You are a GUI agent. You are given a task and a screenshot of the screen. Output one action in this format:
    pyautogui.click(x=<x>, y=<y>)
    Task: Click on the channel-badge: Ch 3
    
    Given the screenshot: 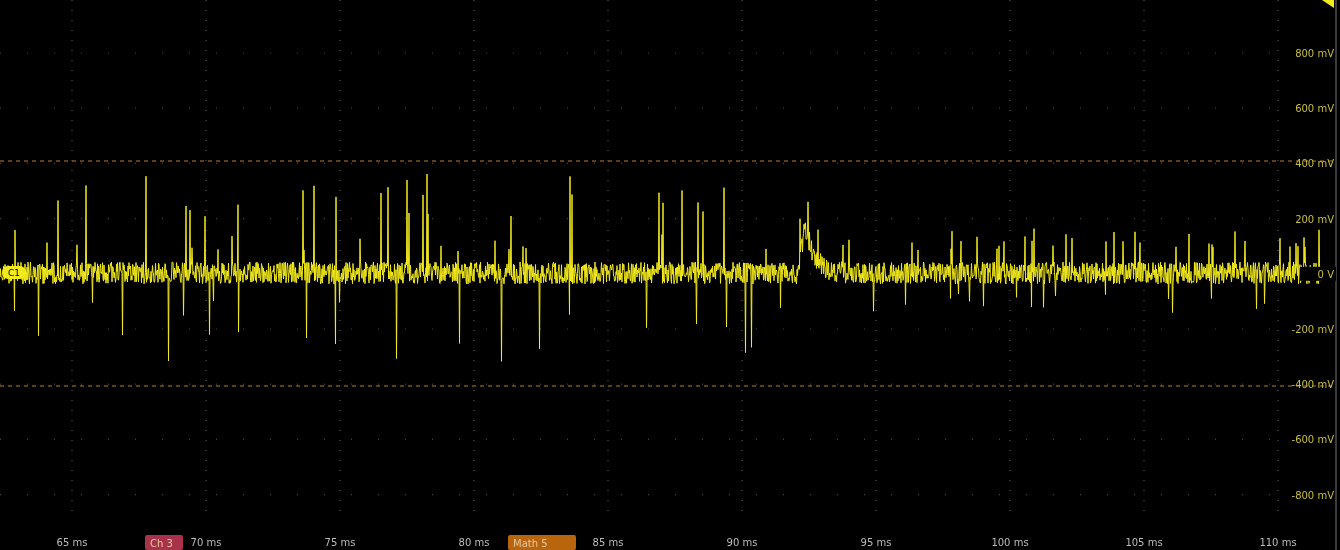 What is the action you would take?
    pyautogui.click(x=164, y=542)
    